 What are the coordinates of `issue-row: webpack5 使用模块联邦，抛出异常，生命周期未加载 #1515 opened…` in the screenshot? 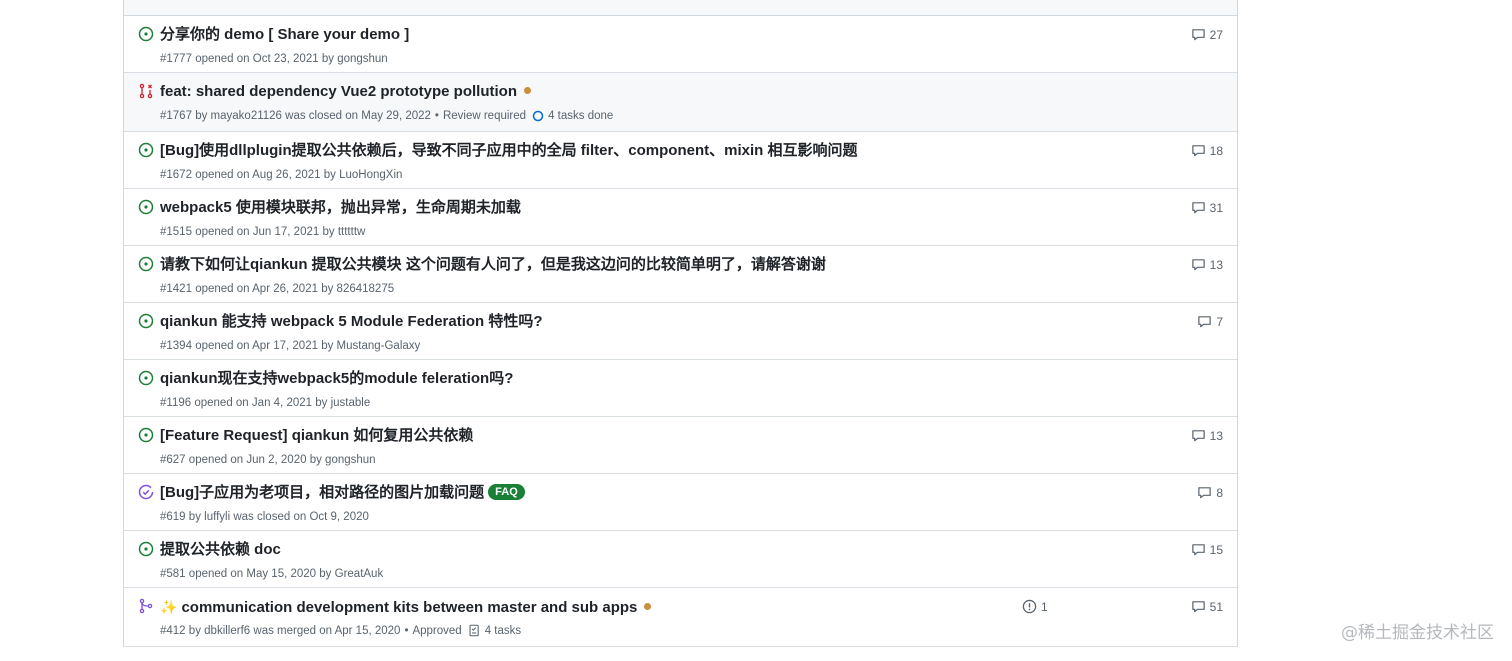 It's located at (680, 217).